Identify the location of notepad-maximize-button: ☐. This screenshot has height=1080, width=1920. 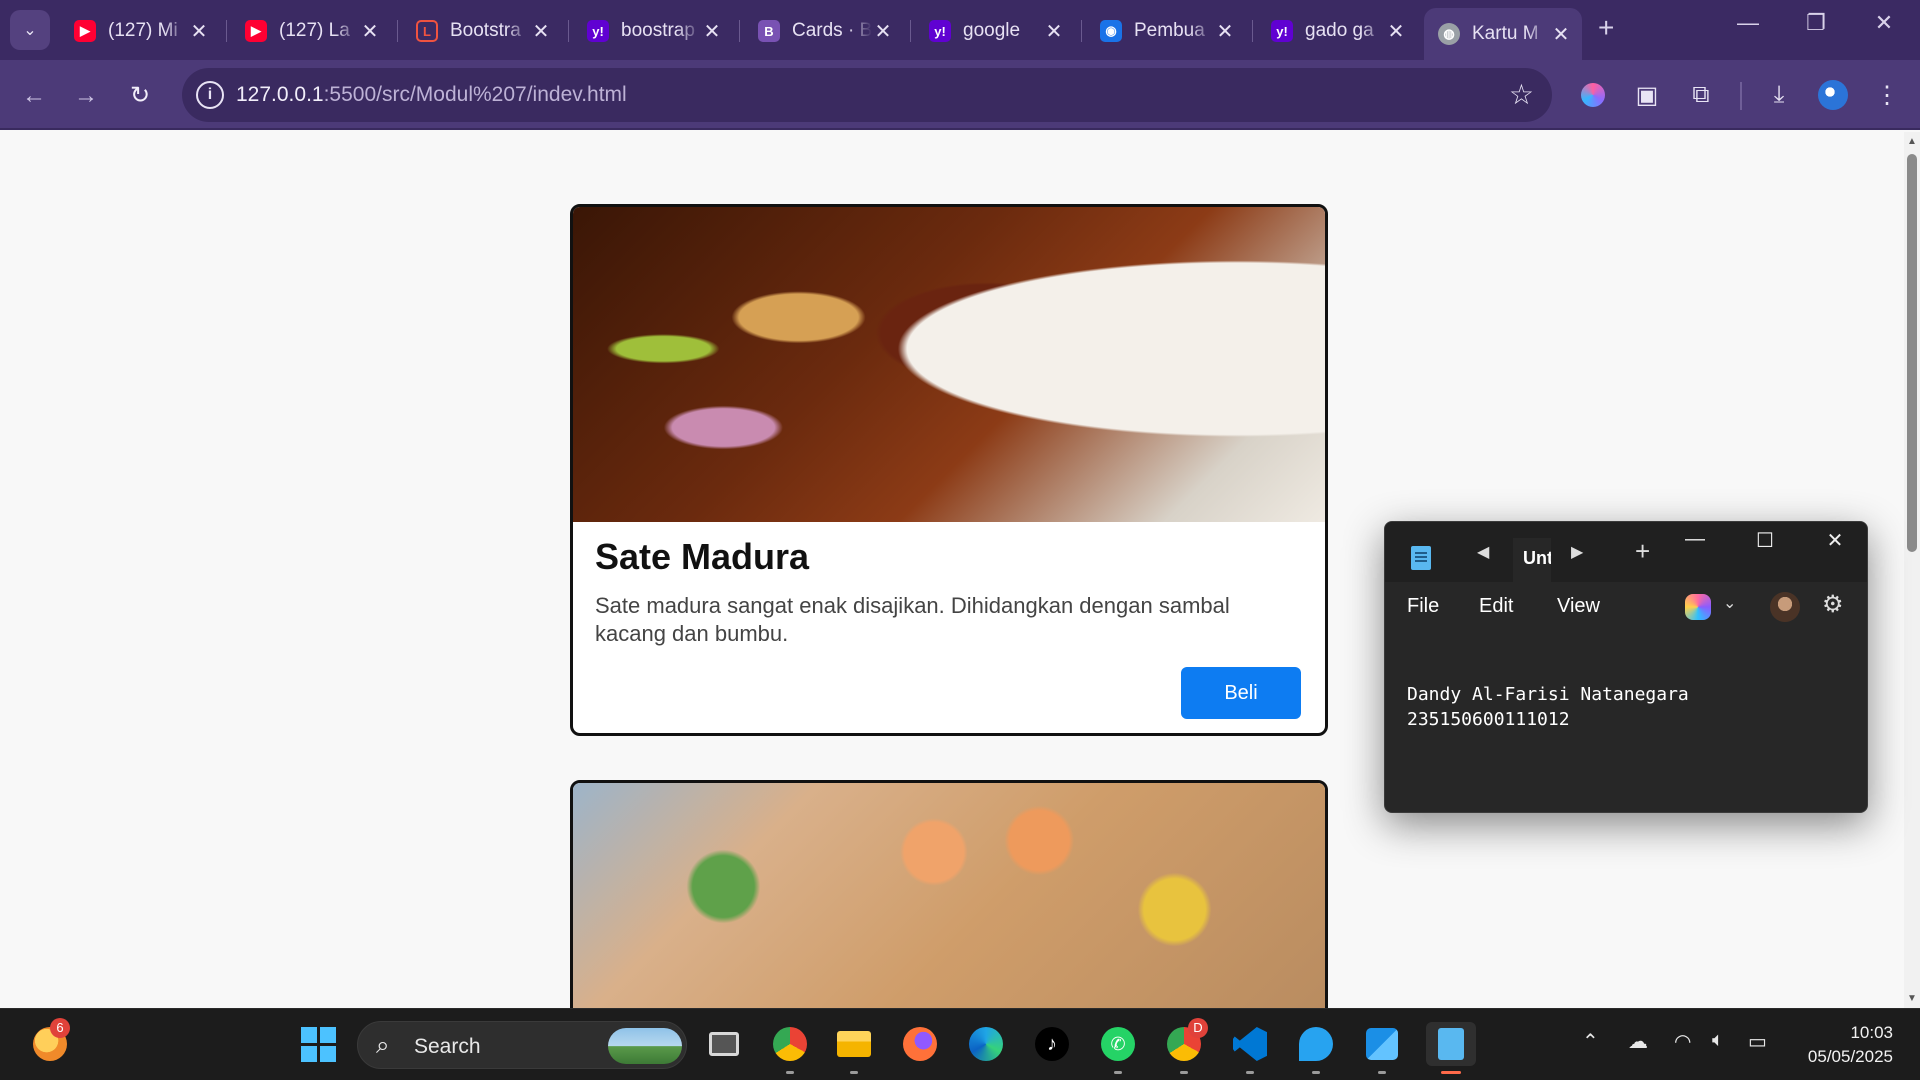
(1765, 540).